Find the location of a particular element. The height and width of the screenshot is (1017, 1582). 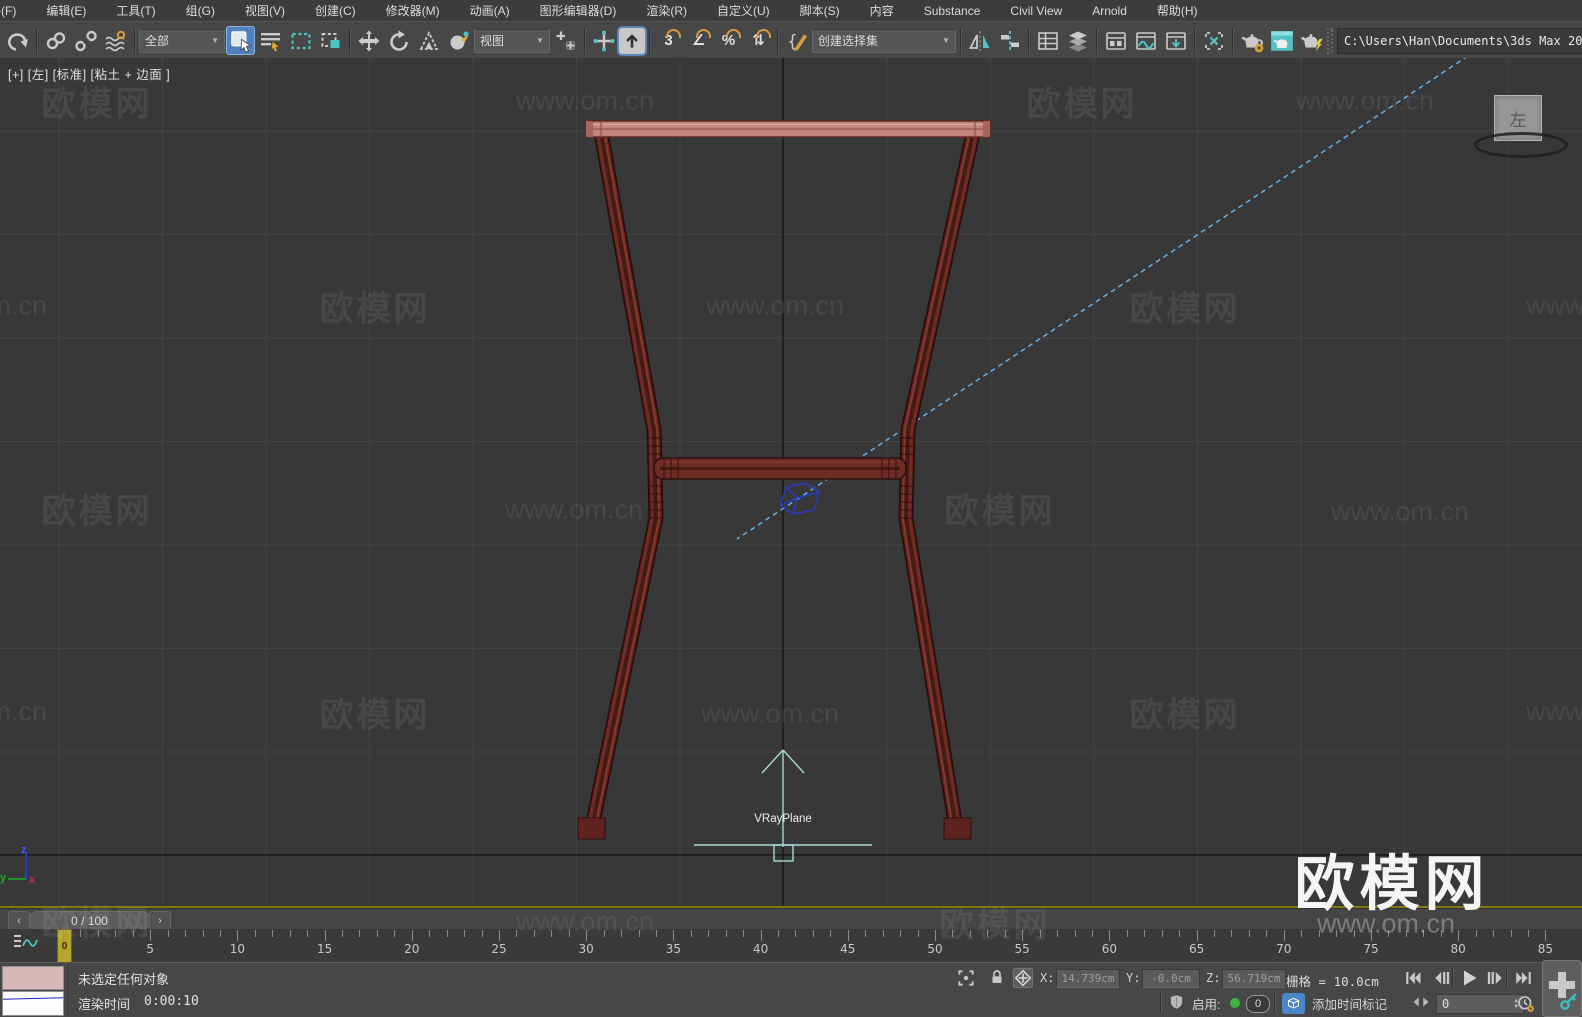

previous-frame-button is located at coordinates (1441, 977).